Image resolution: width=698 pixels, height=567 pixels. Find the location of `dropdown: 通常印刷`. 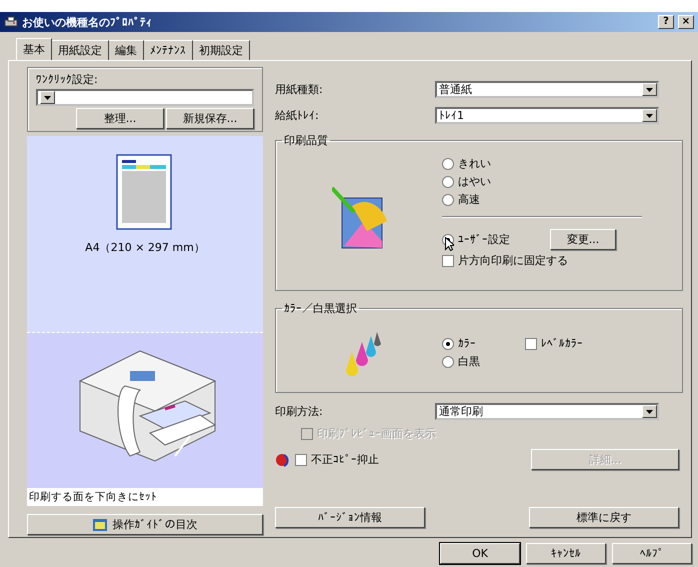

dropdown: 通常印刷 is located at coordinates (547, 411).